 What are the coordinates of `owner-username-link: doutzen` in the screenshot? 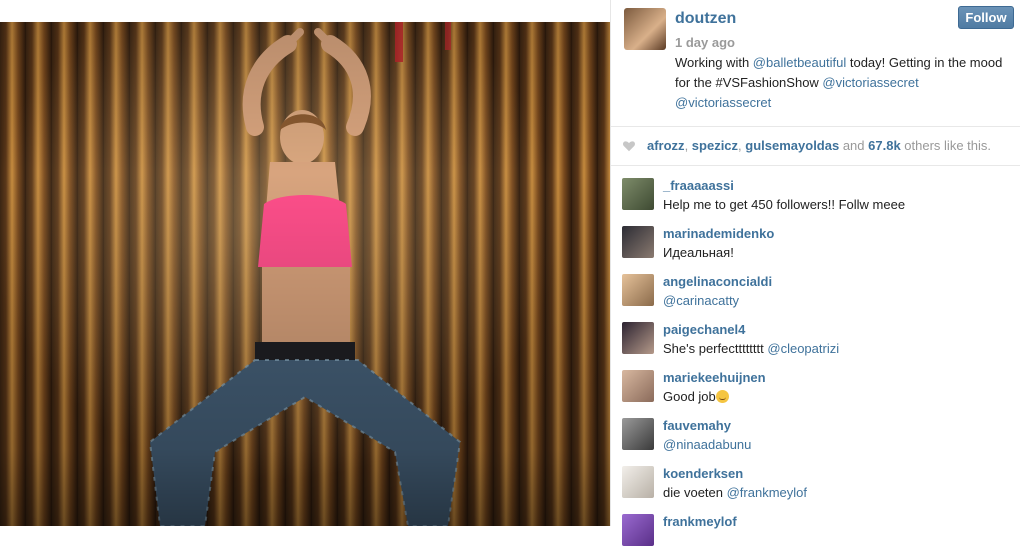 It's located at (705, 19).